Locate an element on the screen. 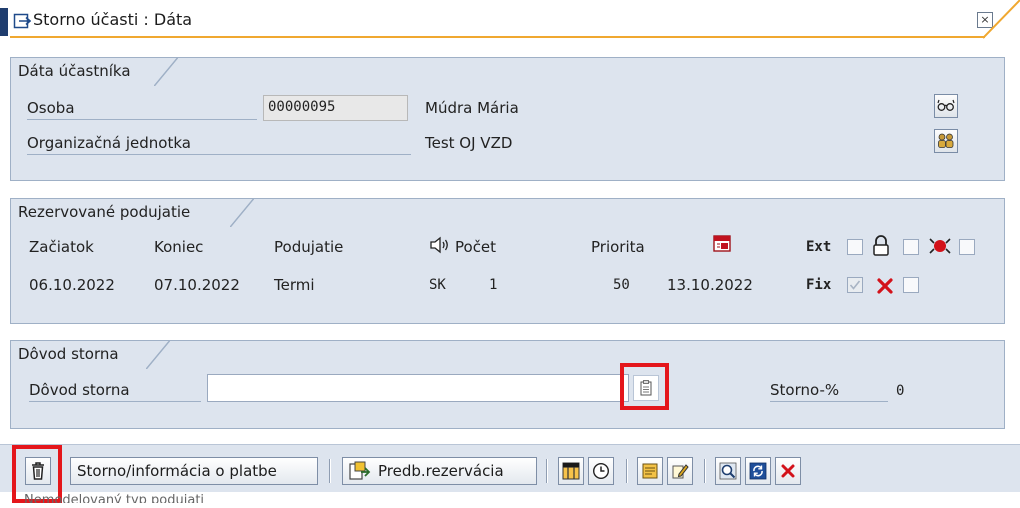 The height and width of the screenshot is (508, 1020). edit-pencil-icon is located at coordinates (680, 471).